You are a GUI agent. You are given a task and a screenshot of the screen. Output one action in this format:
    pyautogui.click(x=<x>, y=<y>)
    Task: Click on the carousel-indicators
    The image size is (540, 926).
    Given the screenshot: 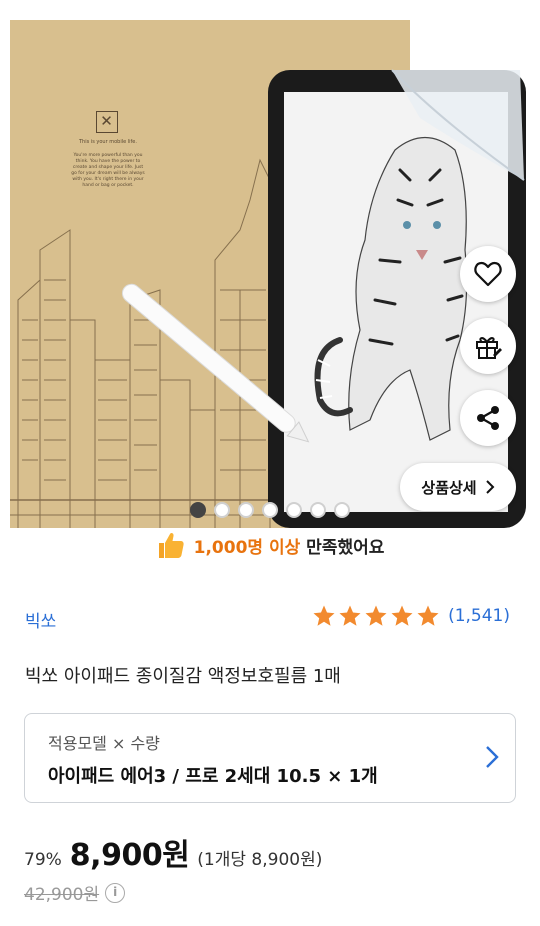 What is the action you would take?
    pyautogui.click(x=270, y=510)
    